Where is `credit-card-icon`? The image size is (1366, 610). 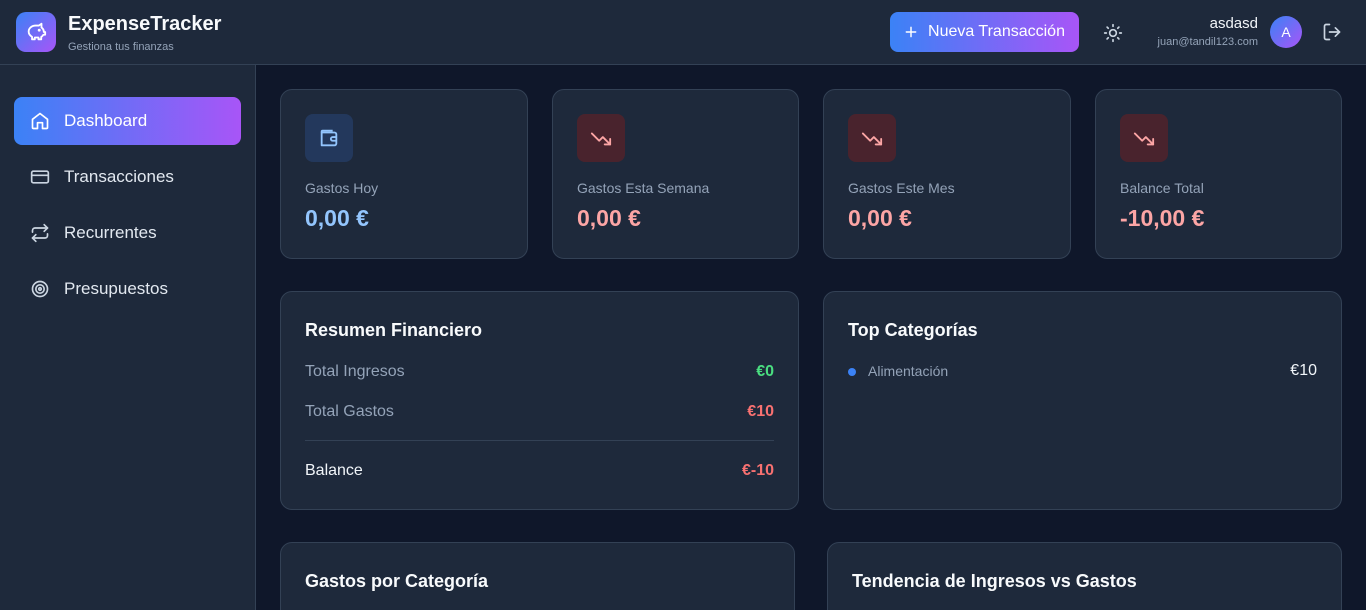
credit-card-icon is located at coordinates (40, 177).